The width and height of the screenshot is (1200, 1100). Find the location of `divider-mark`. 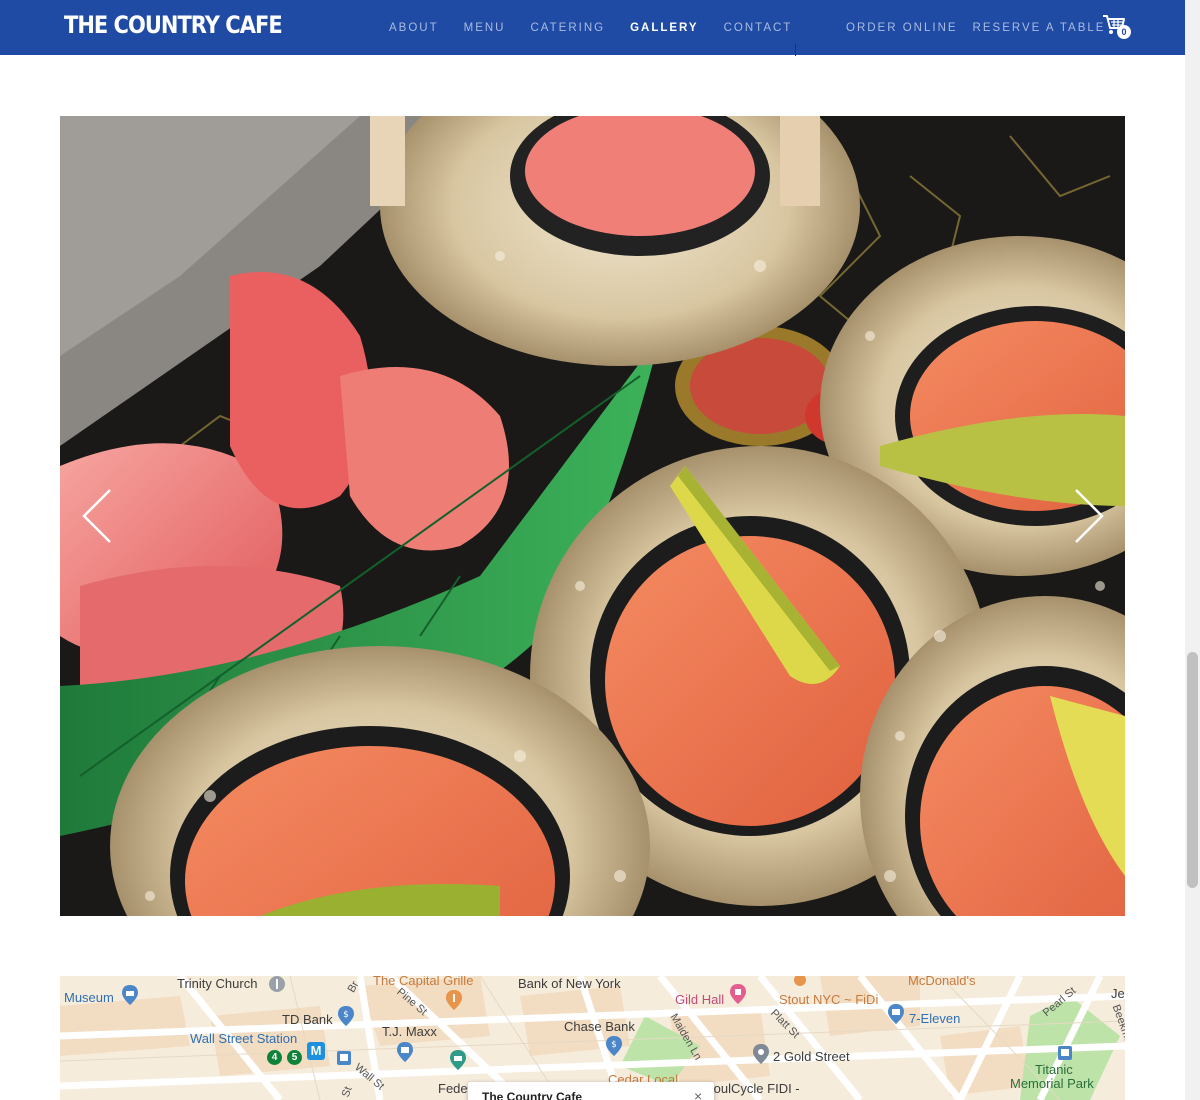

divider-mark is located at coordinates (795, 50).